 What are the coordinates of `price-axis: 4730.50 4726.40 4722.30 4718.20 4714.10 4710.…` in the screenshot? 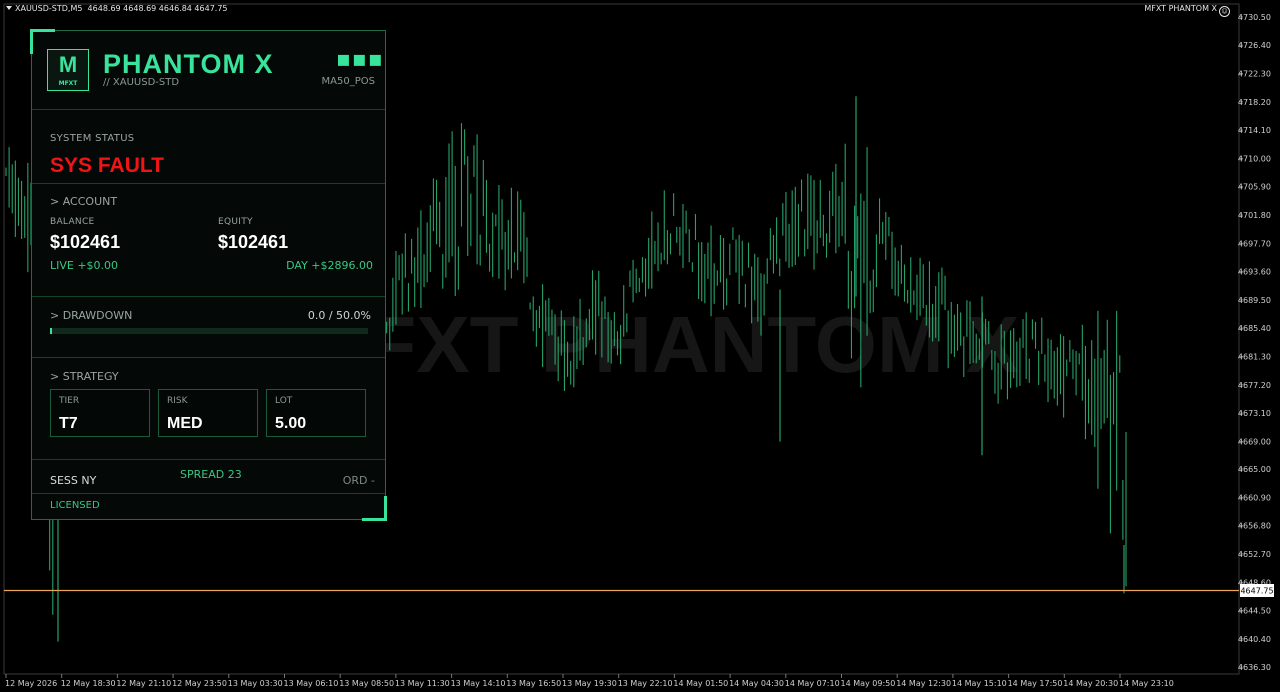 It's located at (1254, 342).